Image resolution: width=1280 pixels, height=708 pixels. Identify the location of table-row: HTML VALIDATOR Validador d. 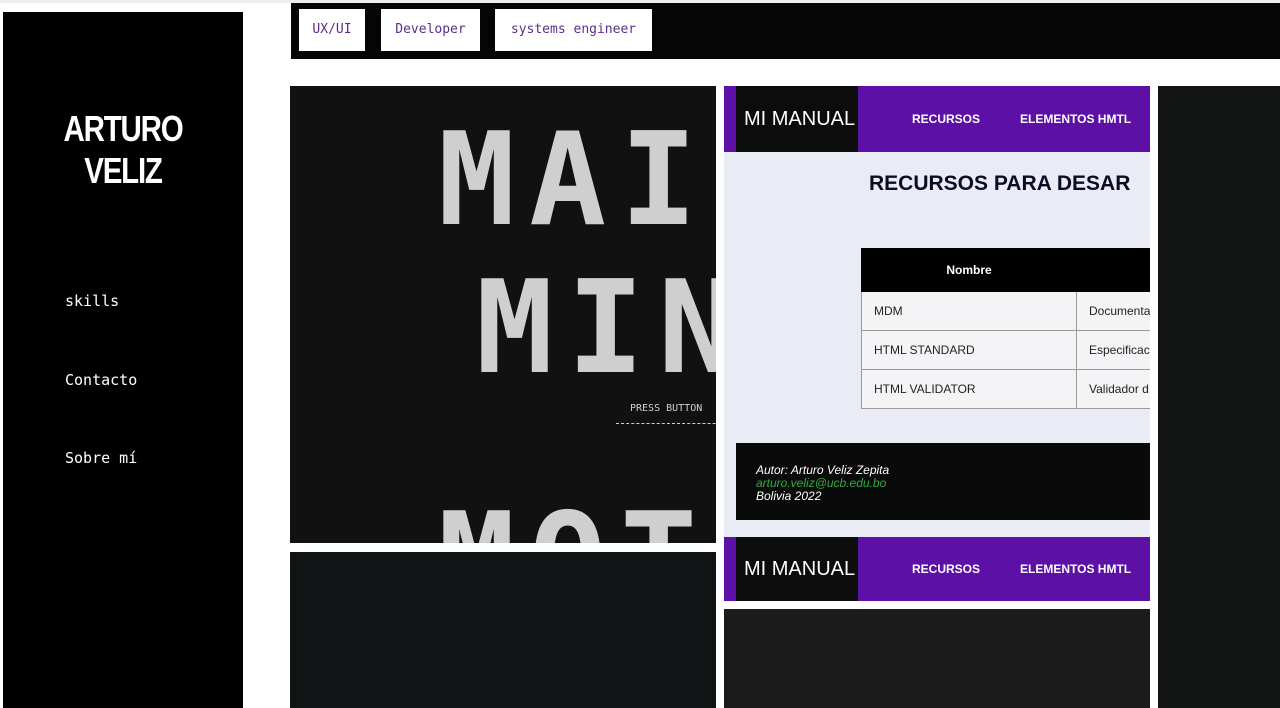
(1005, 389).